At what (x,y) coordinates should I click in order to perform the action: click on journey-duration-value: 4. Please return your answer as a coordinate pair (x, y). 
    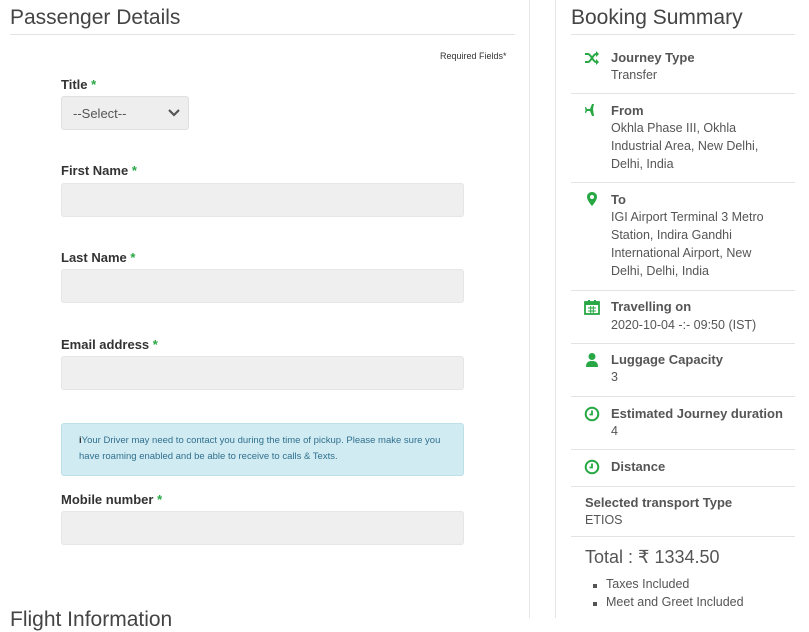
    Looking at the image, I should click on (614, 431).